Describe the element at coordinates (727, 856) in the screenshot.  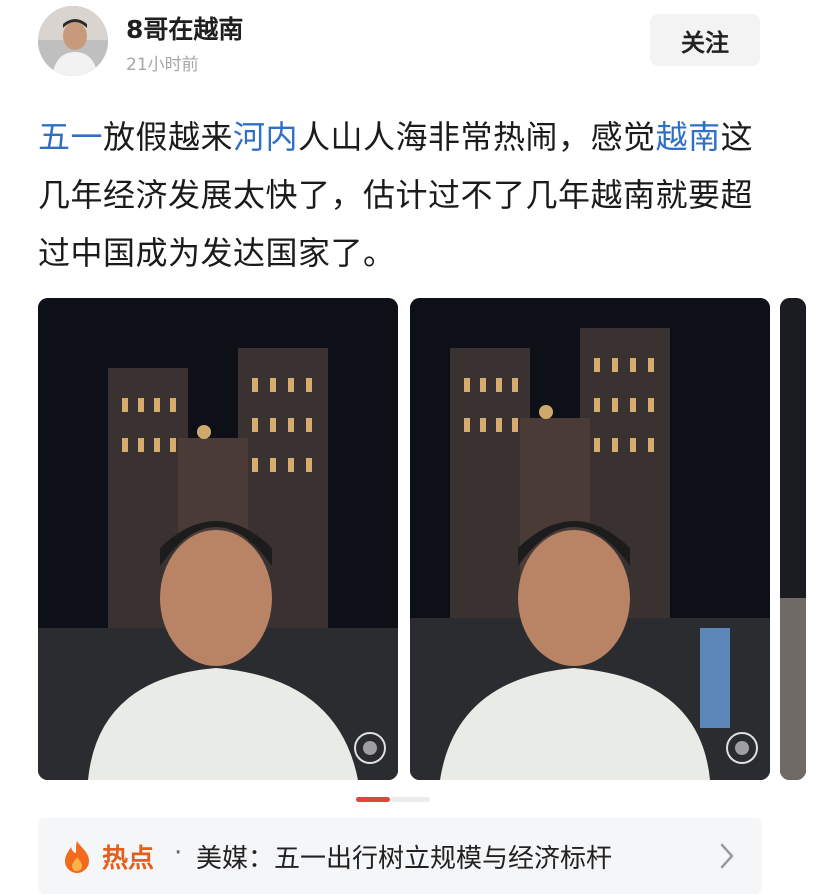
I see `chevron-right-icon` at that location.